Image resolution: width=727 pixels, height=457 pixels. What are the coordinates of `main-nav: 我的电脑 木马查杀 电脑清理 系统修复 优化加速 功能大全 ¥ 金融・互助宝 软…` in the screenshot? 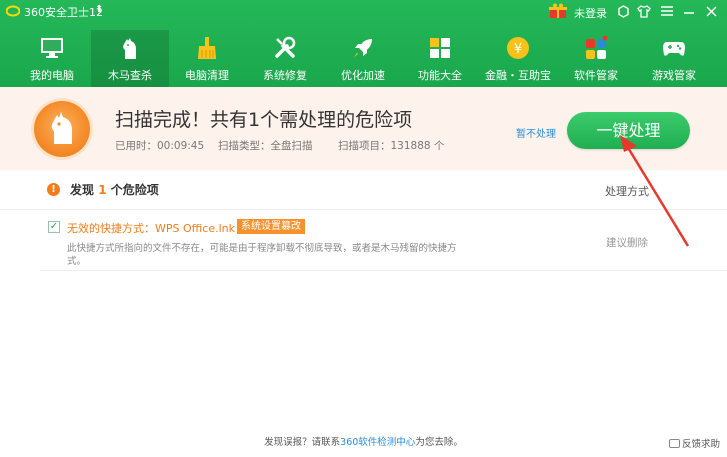 It's located at (363, 58).